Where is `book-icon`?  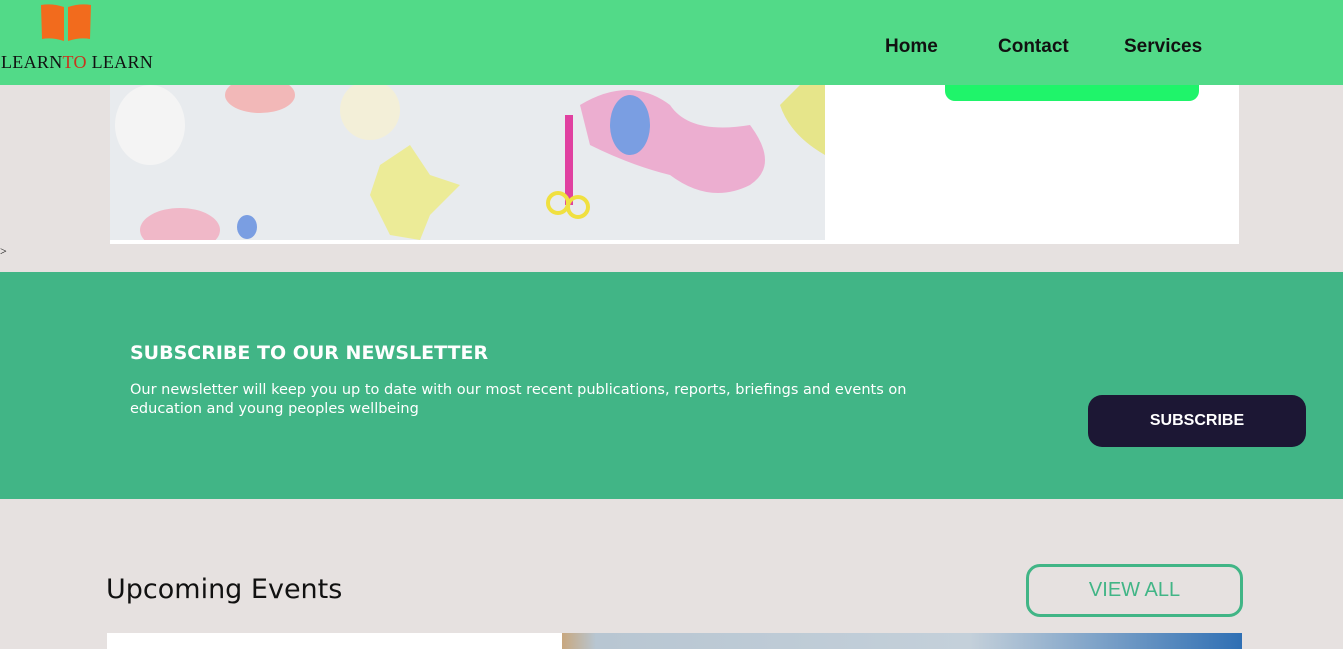
book-icon is located at coordinates (66, 22).